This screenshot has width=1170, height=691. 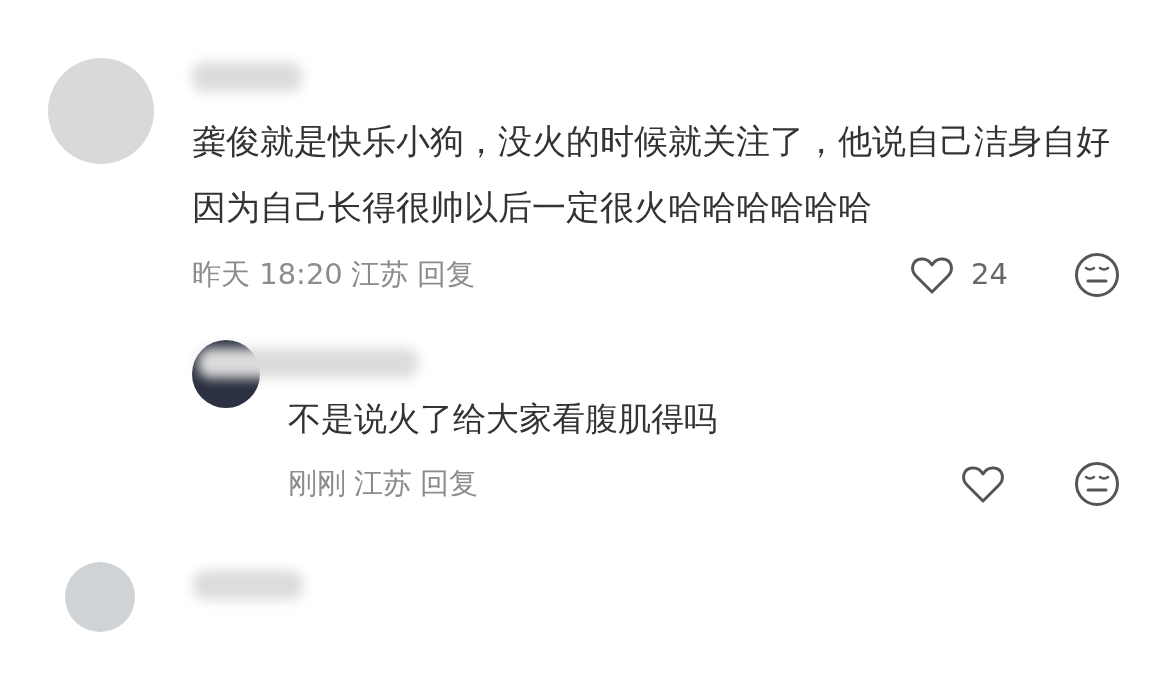 What do you see at coordinates (651, 174) in the screenshot?
I see `comment-text: 龚俊就是快乐小狗，没火的时候就关注了，他说自己洁身自好因为自己长得很帅以后一定很火哈哈哈哈哈哈` at bounding box center [651, 174].